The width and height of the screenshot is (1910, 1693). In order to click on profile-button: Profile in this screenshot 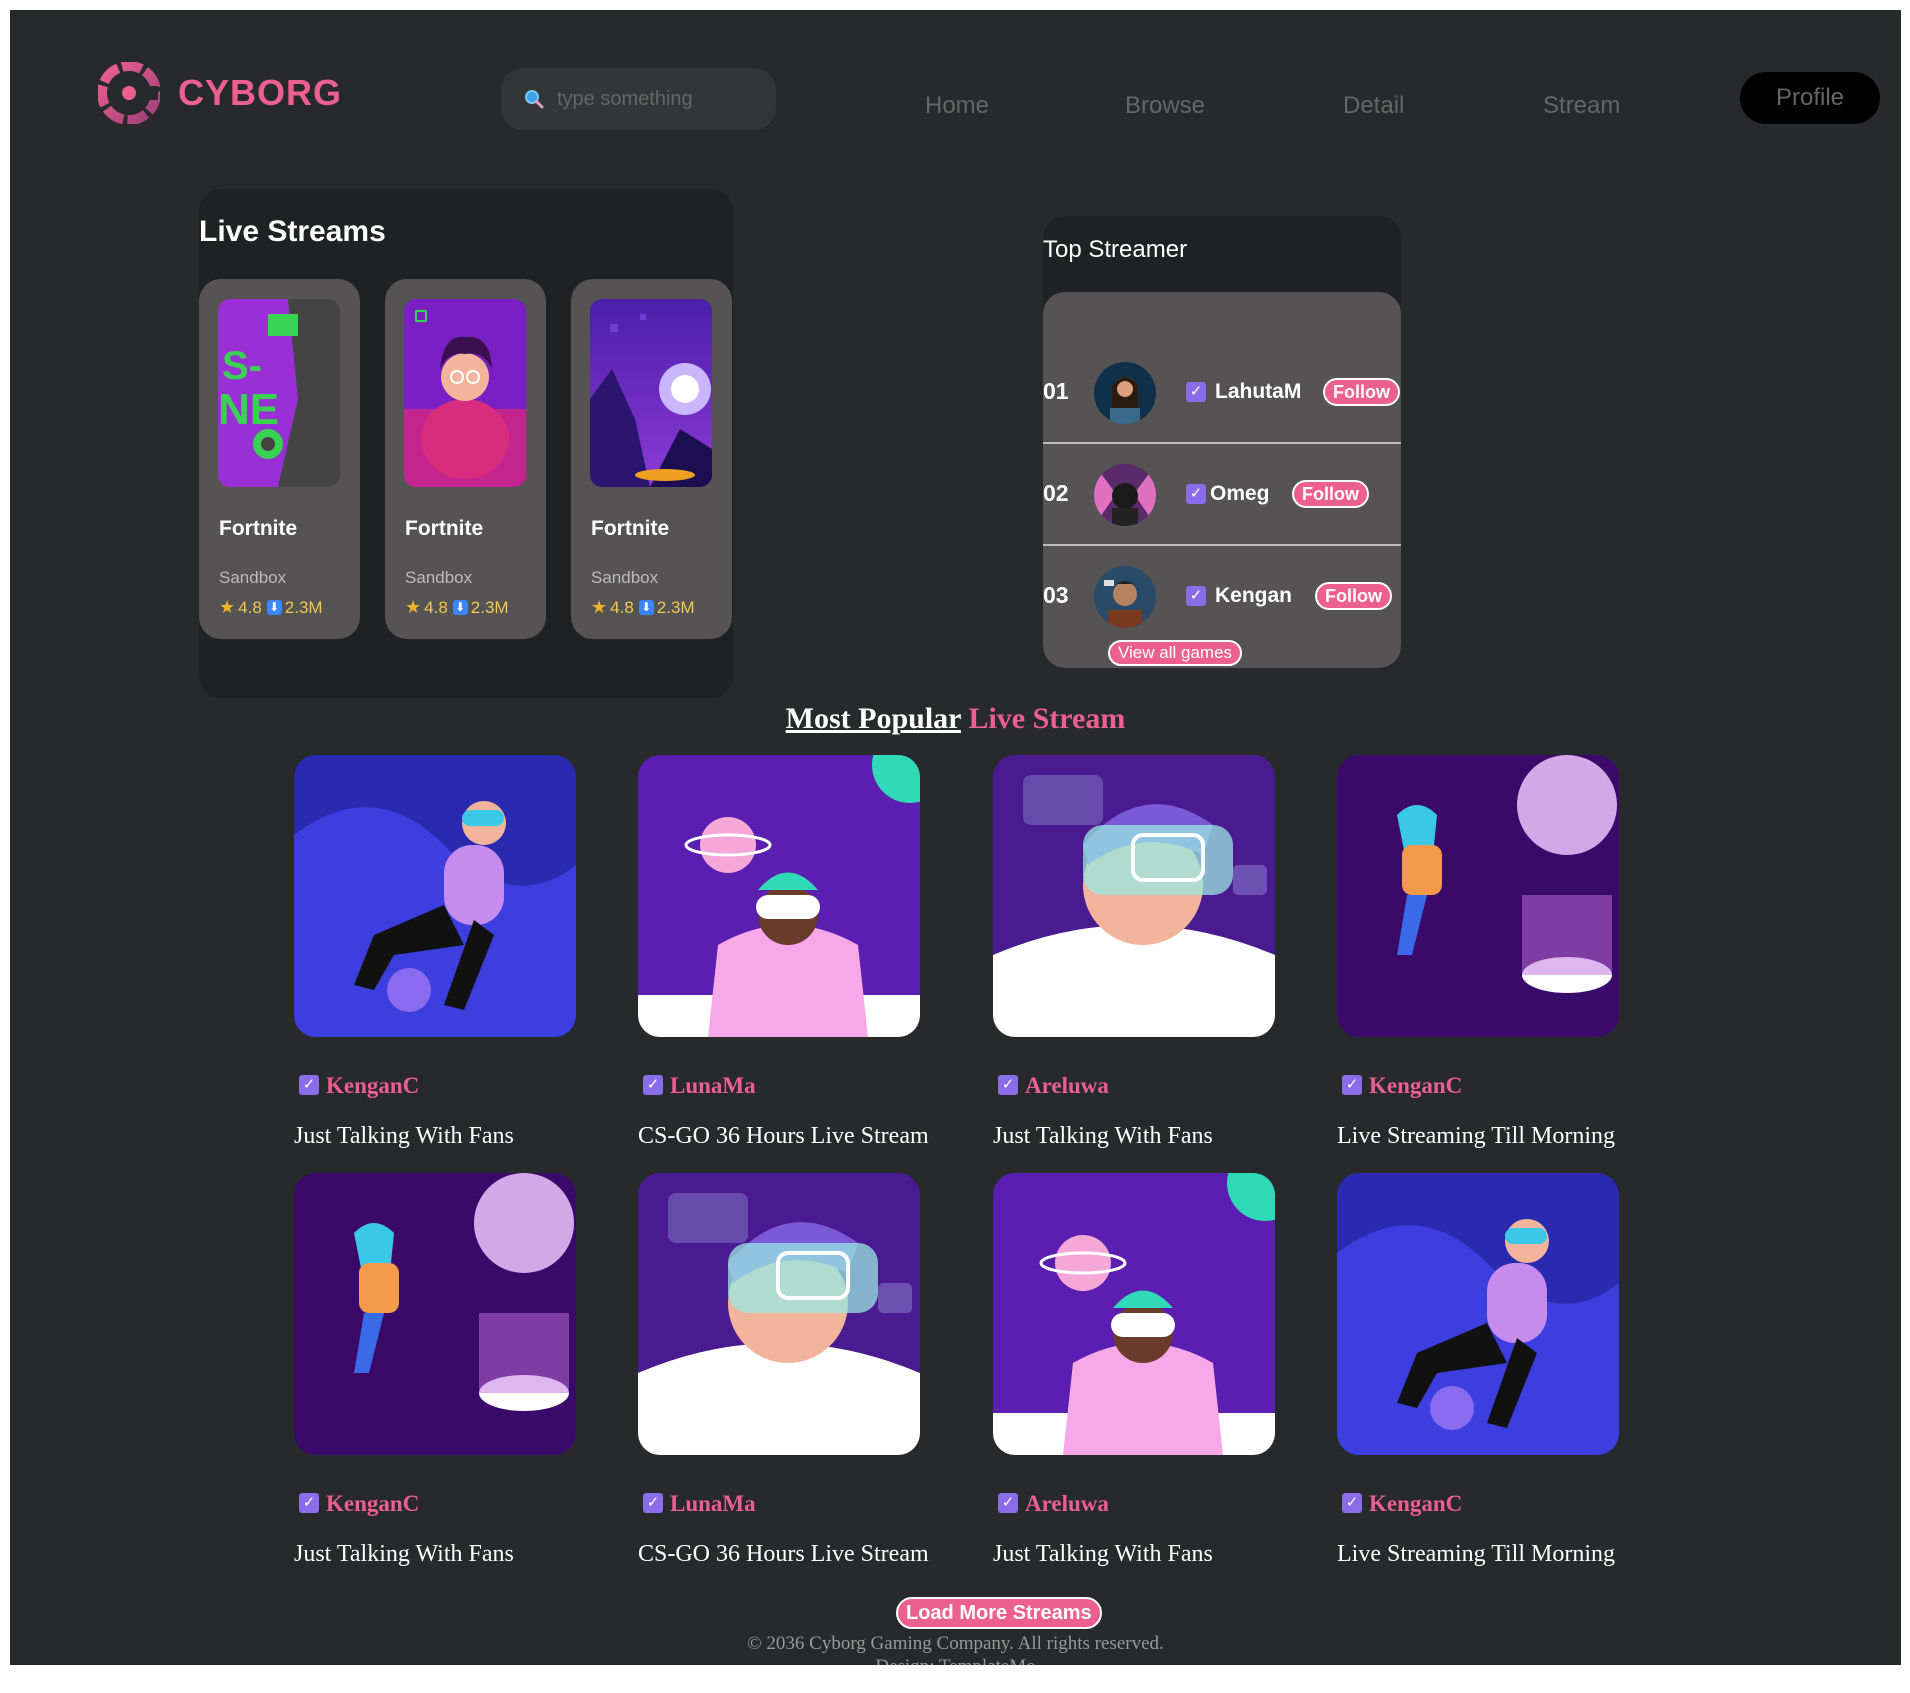, I will do `click(1810, 98)`.